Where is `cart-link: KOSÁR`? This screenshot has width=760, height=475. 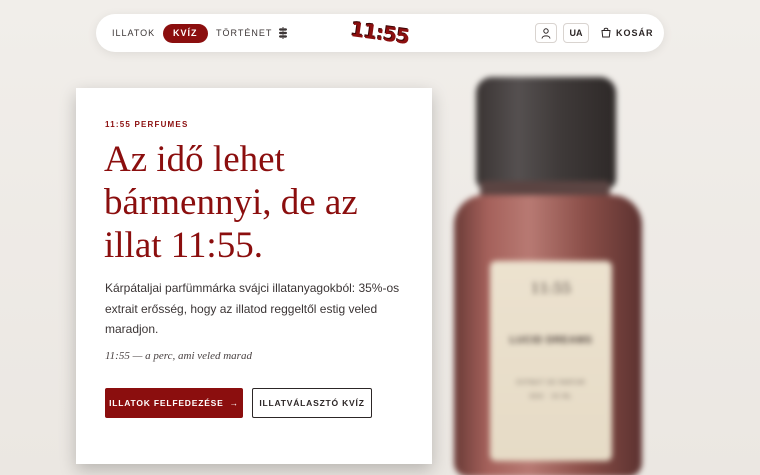 cart-link: KOSÁR is located at coordinates (627, 33).